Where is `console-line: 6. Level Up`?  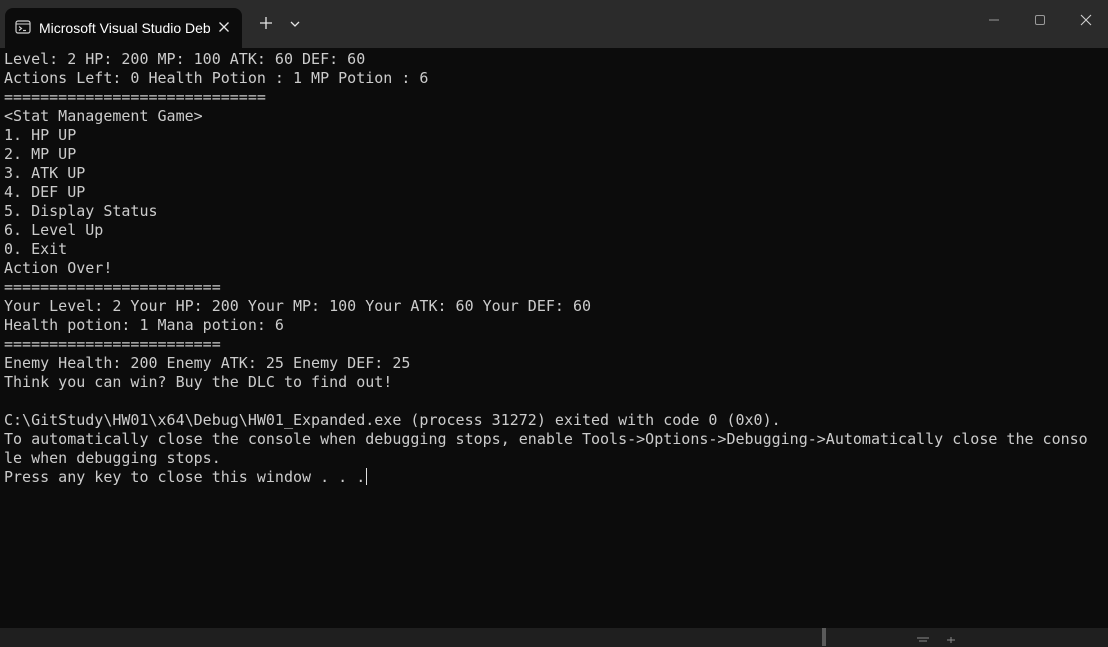
console-line: 6. Level Up is located at coordinates (54, 230).